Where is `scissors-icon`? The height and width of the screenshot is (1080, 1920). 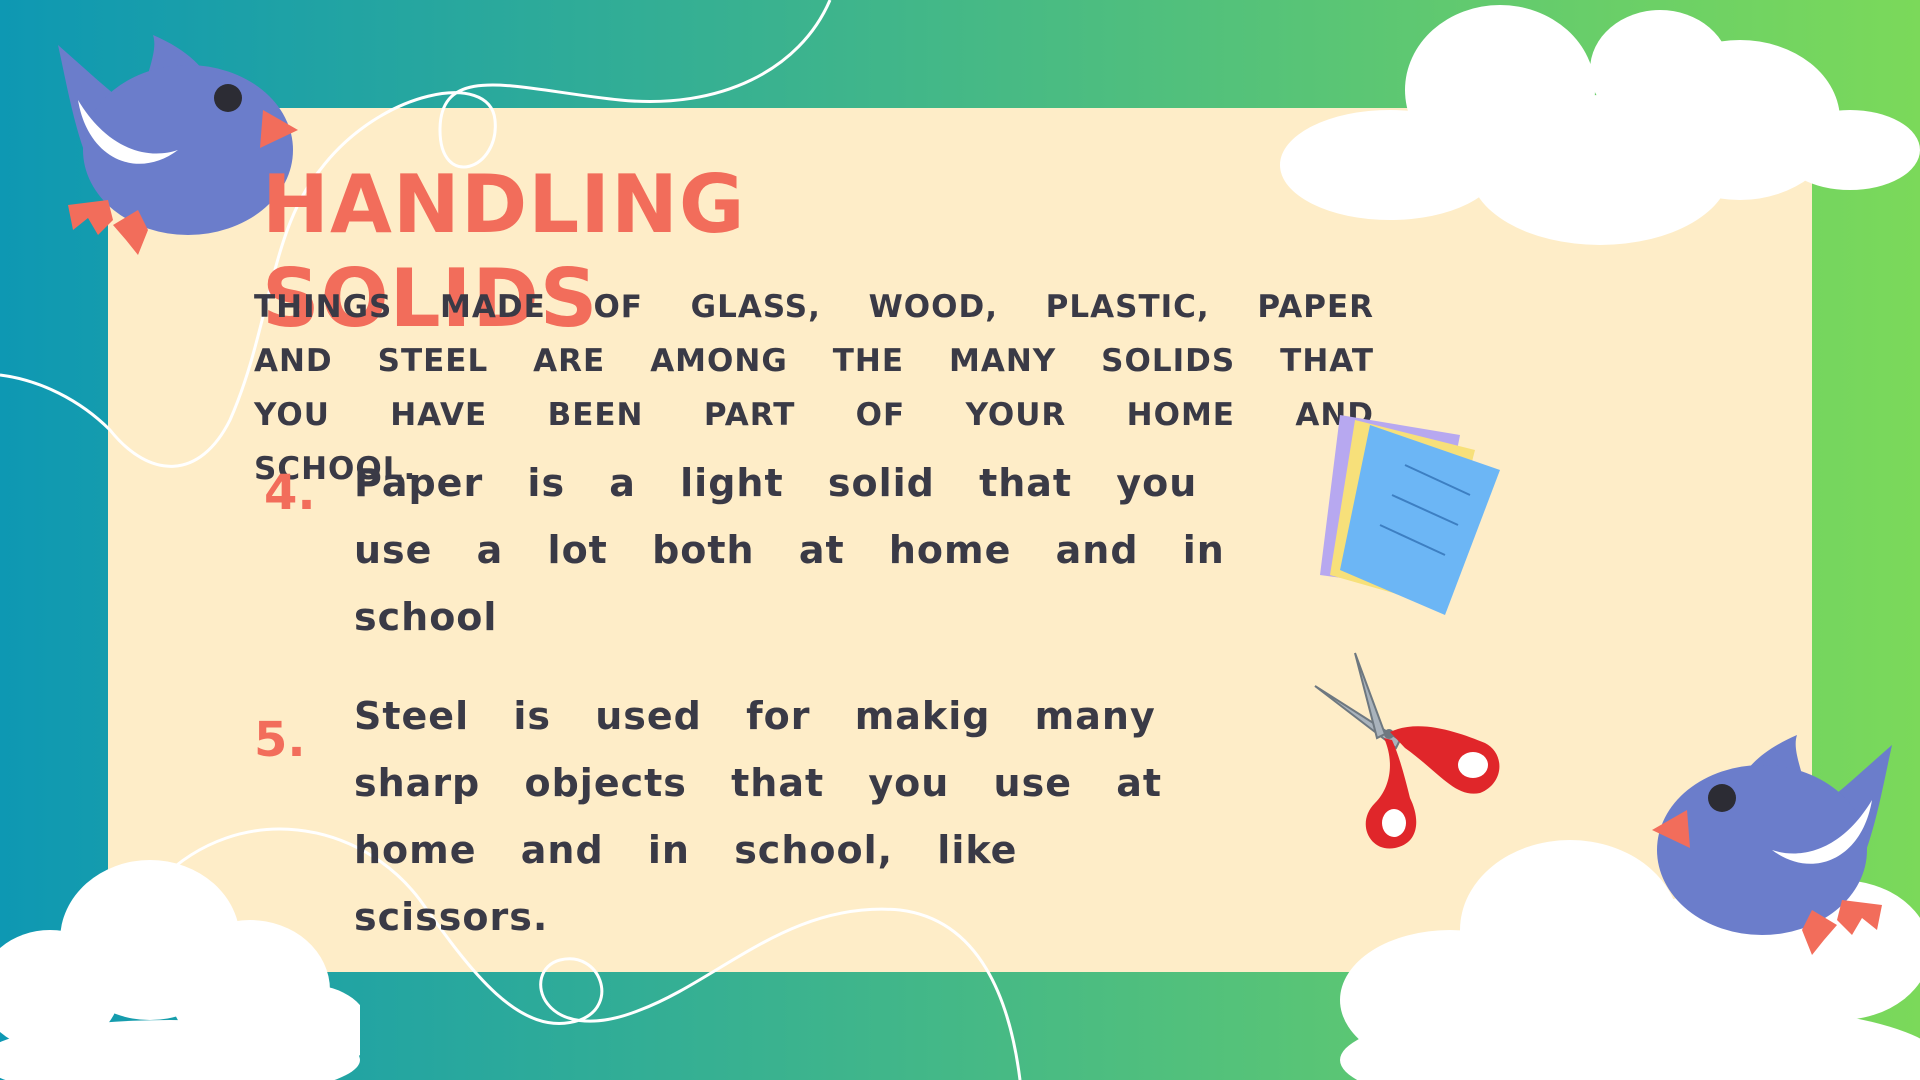
scissors-icon is located at coordinates (1407, 750).